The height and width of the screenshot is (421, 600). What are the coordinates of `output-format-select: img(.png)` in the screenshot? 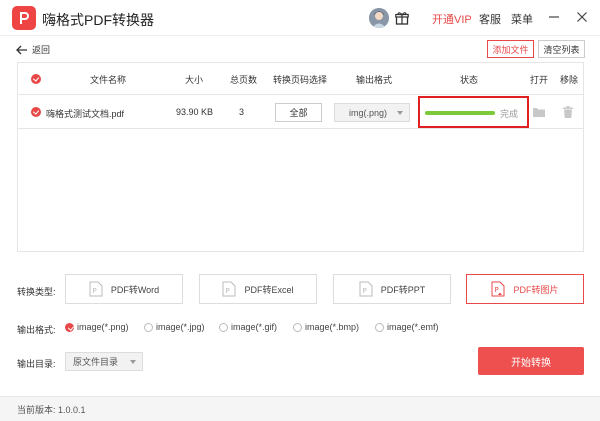 It's located at (372, 112).